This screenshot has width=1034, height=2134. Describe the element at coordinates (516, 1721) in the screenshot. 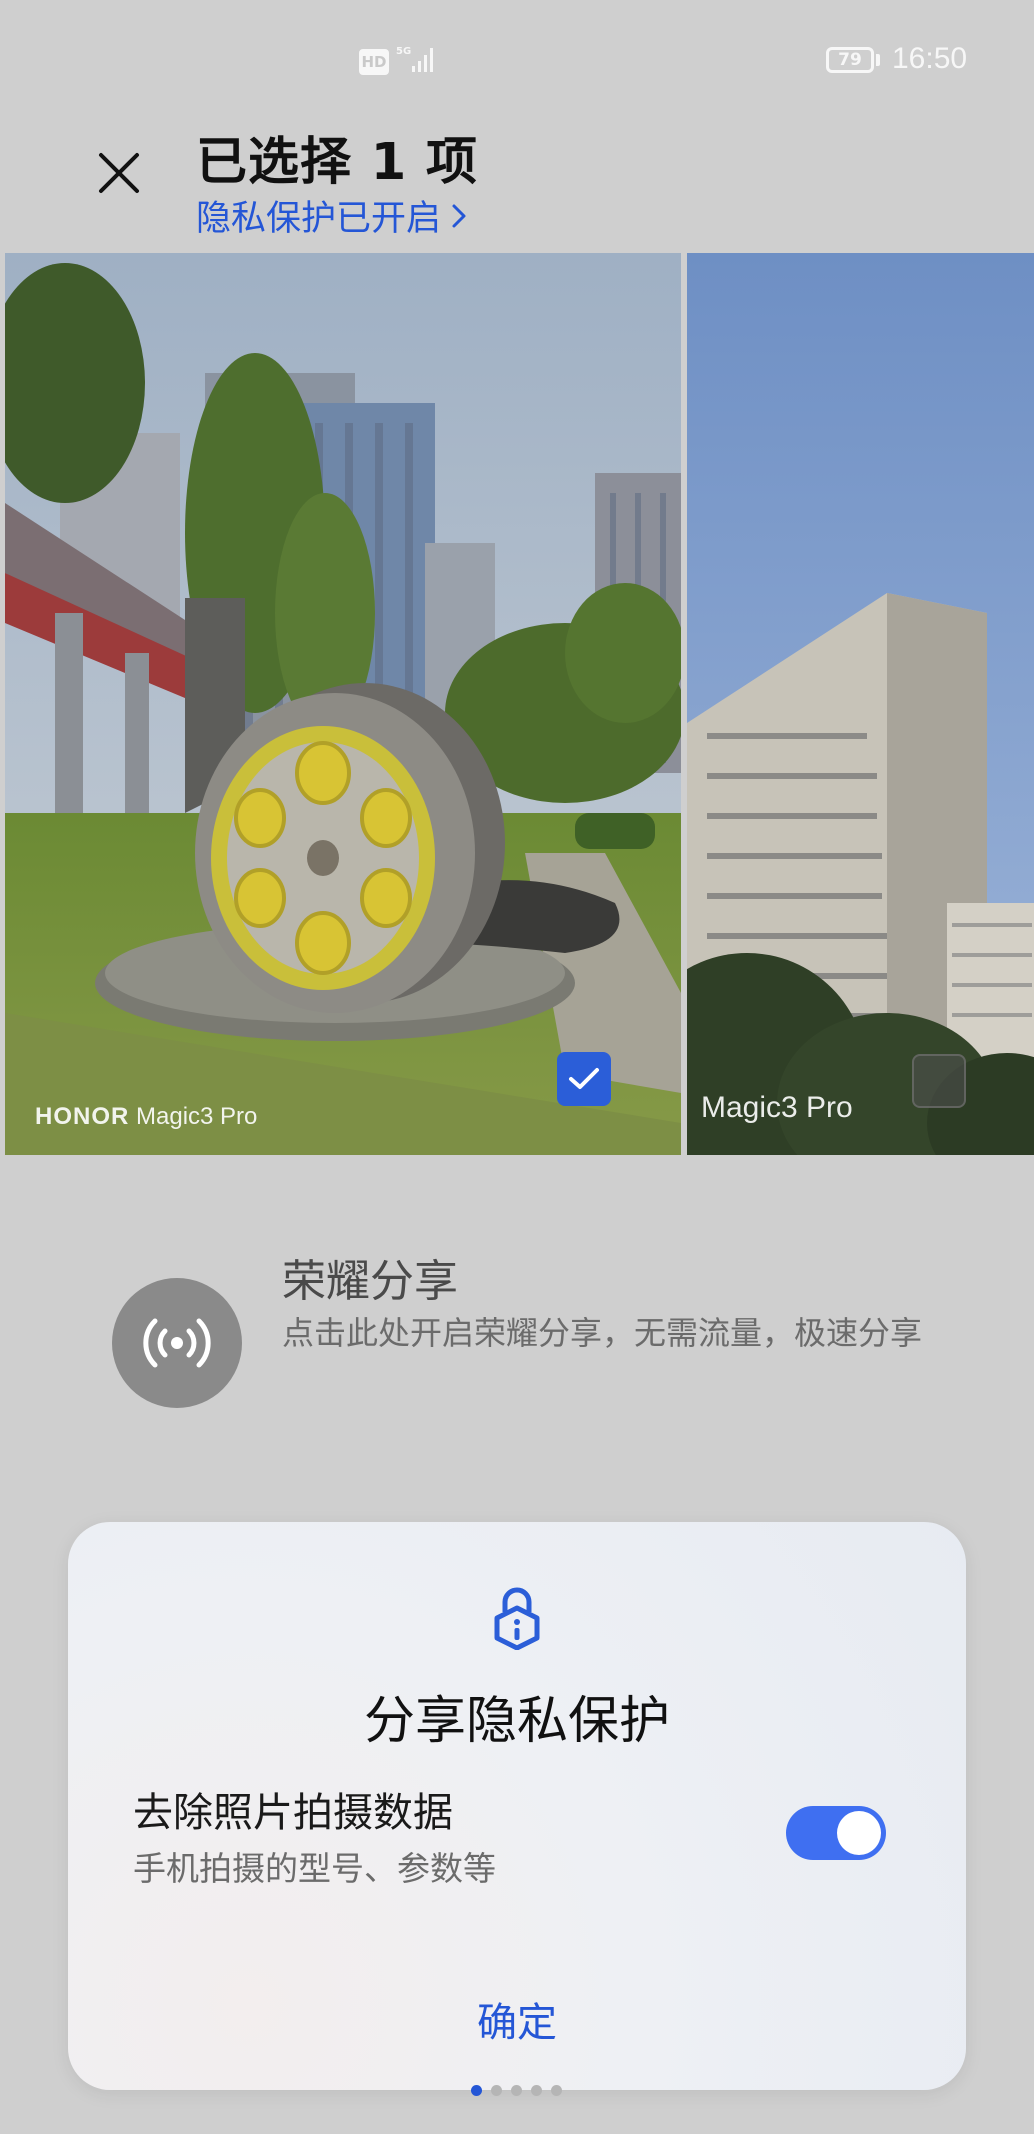

I see `dialog-title: 分享隐私保护` at that location.